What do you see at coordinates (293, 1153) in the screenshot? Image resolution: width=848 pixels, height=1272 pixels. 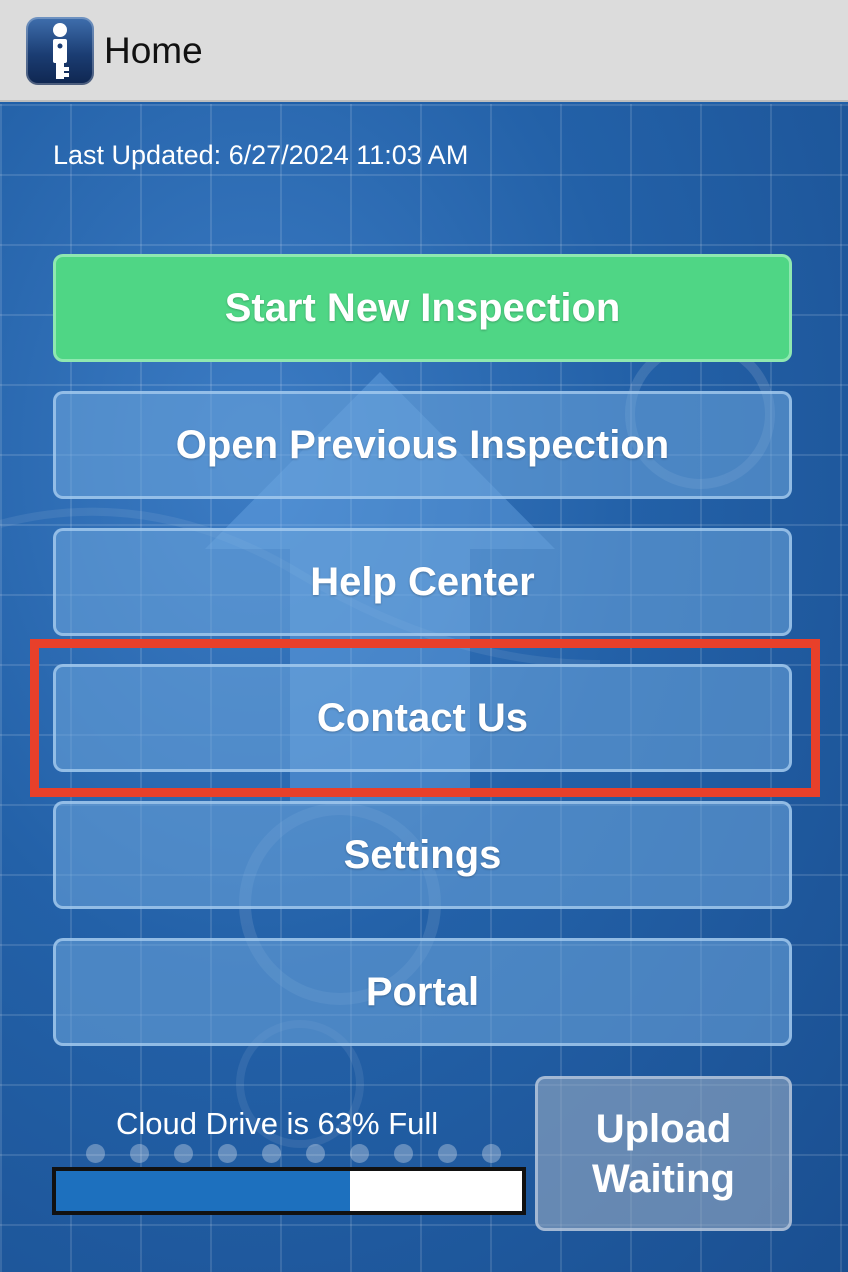 I see `decorative-dots` at bounding box center [293, 1153].